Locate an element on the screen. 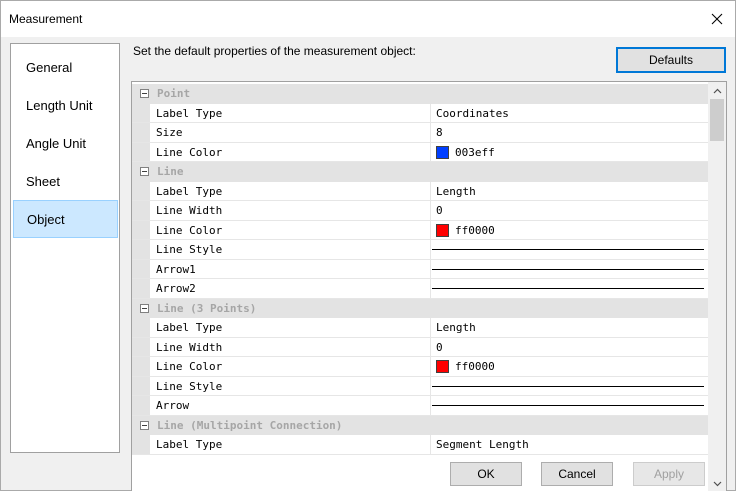 This screenshot has height=491, width=736. property-row: Arrow is located at coordinates (420, 406).